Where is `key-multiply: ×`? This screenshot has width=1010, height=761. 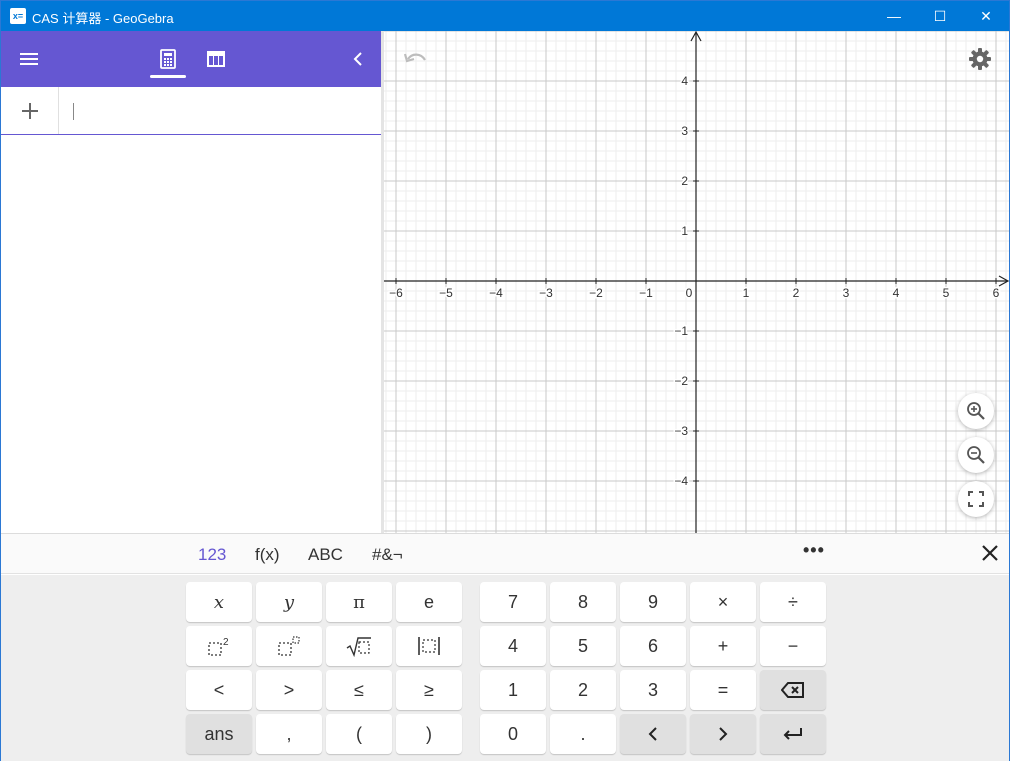
key-multiply: × is located at coordinates (723, 602).